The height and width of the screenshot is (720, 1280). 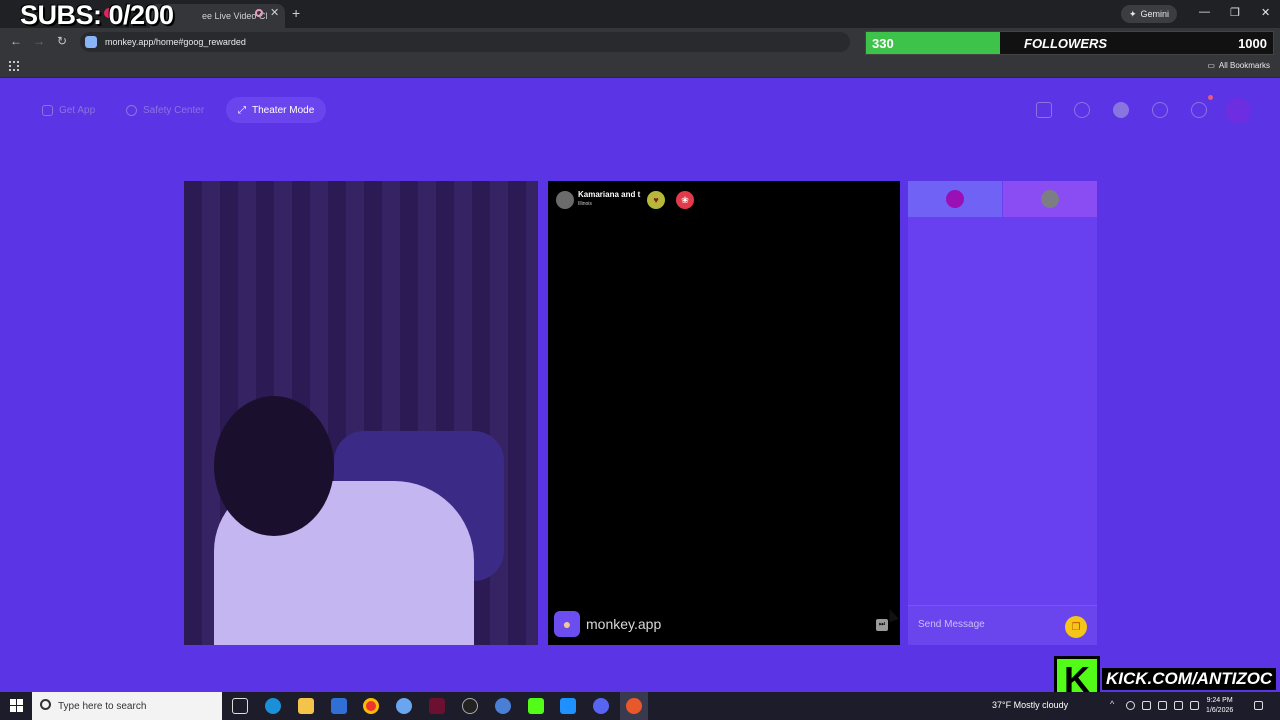 I want to click on network-icon, so click(x=1130, y=705).